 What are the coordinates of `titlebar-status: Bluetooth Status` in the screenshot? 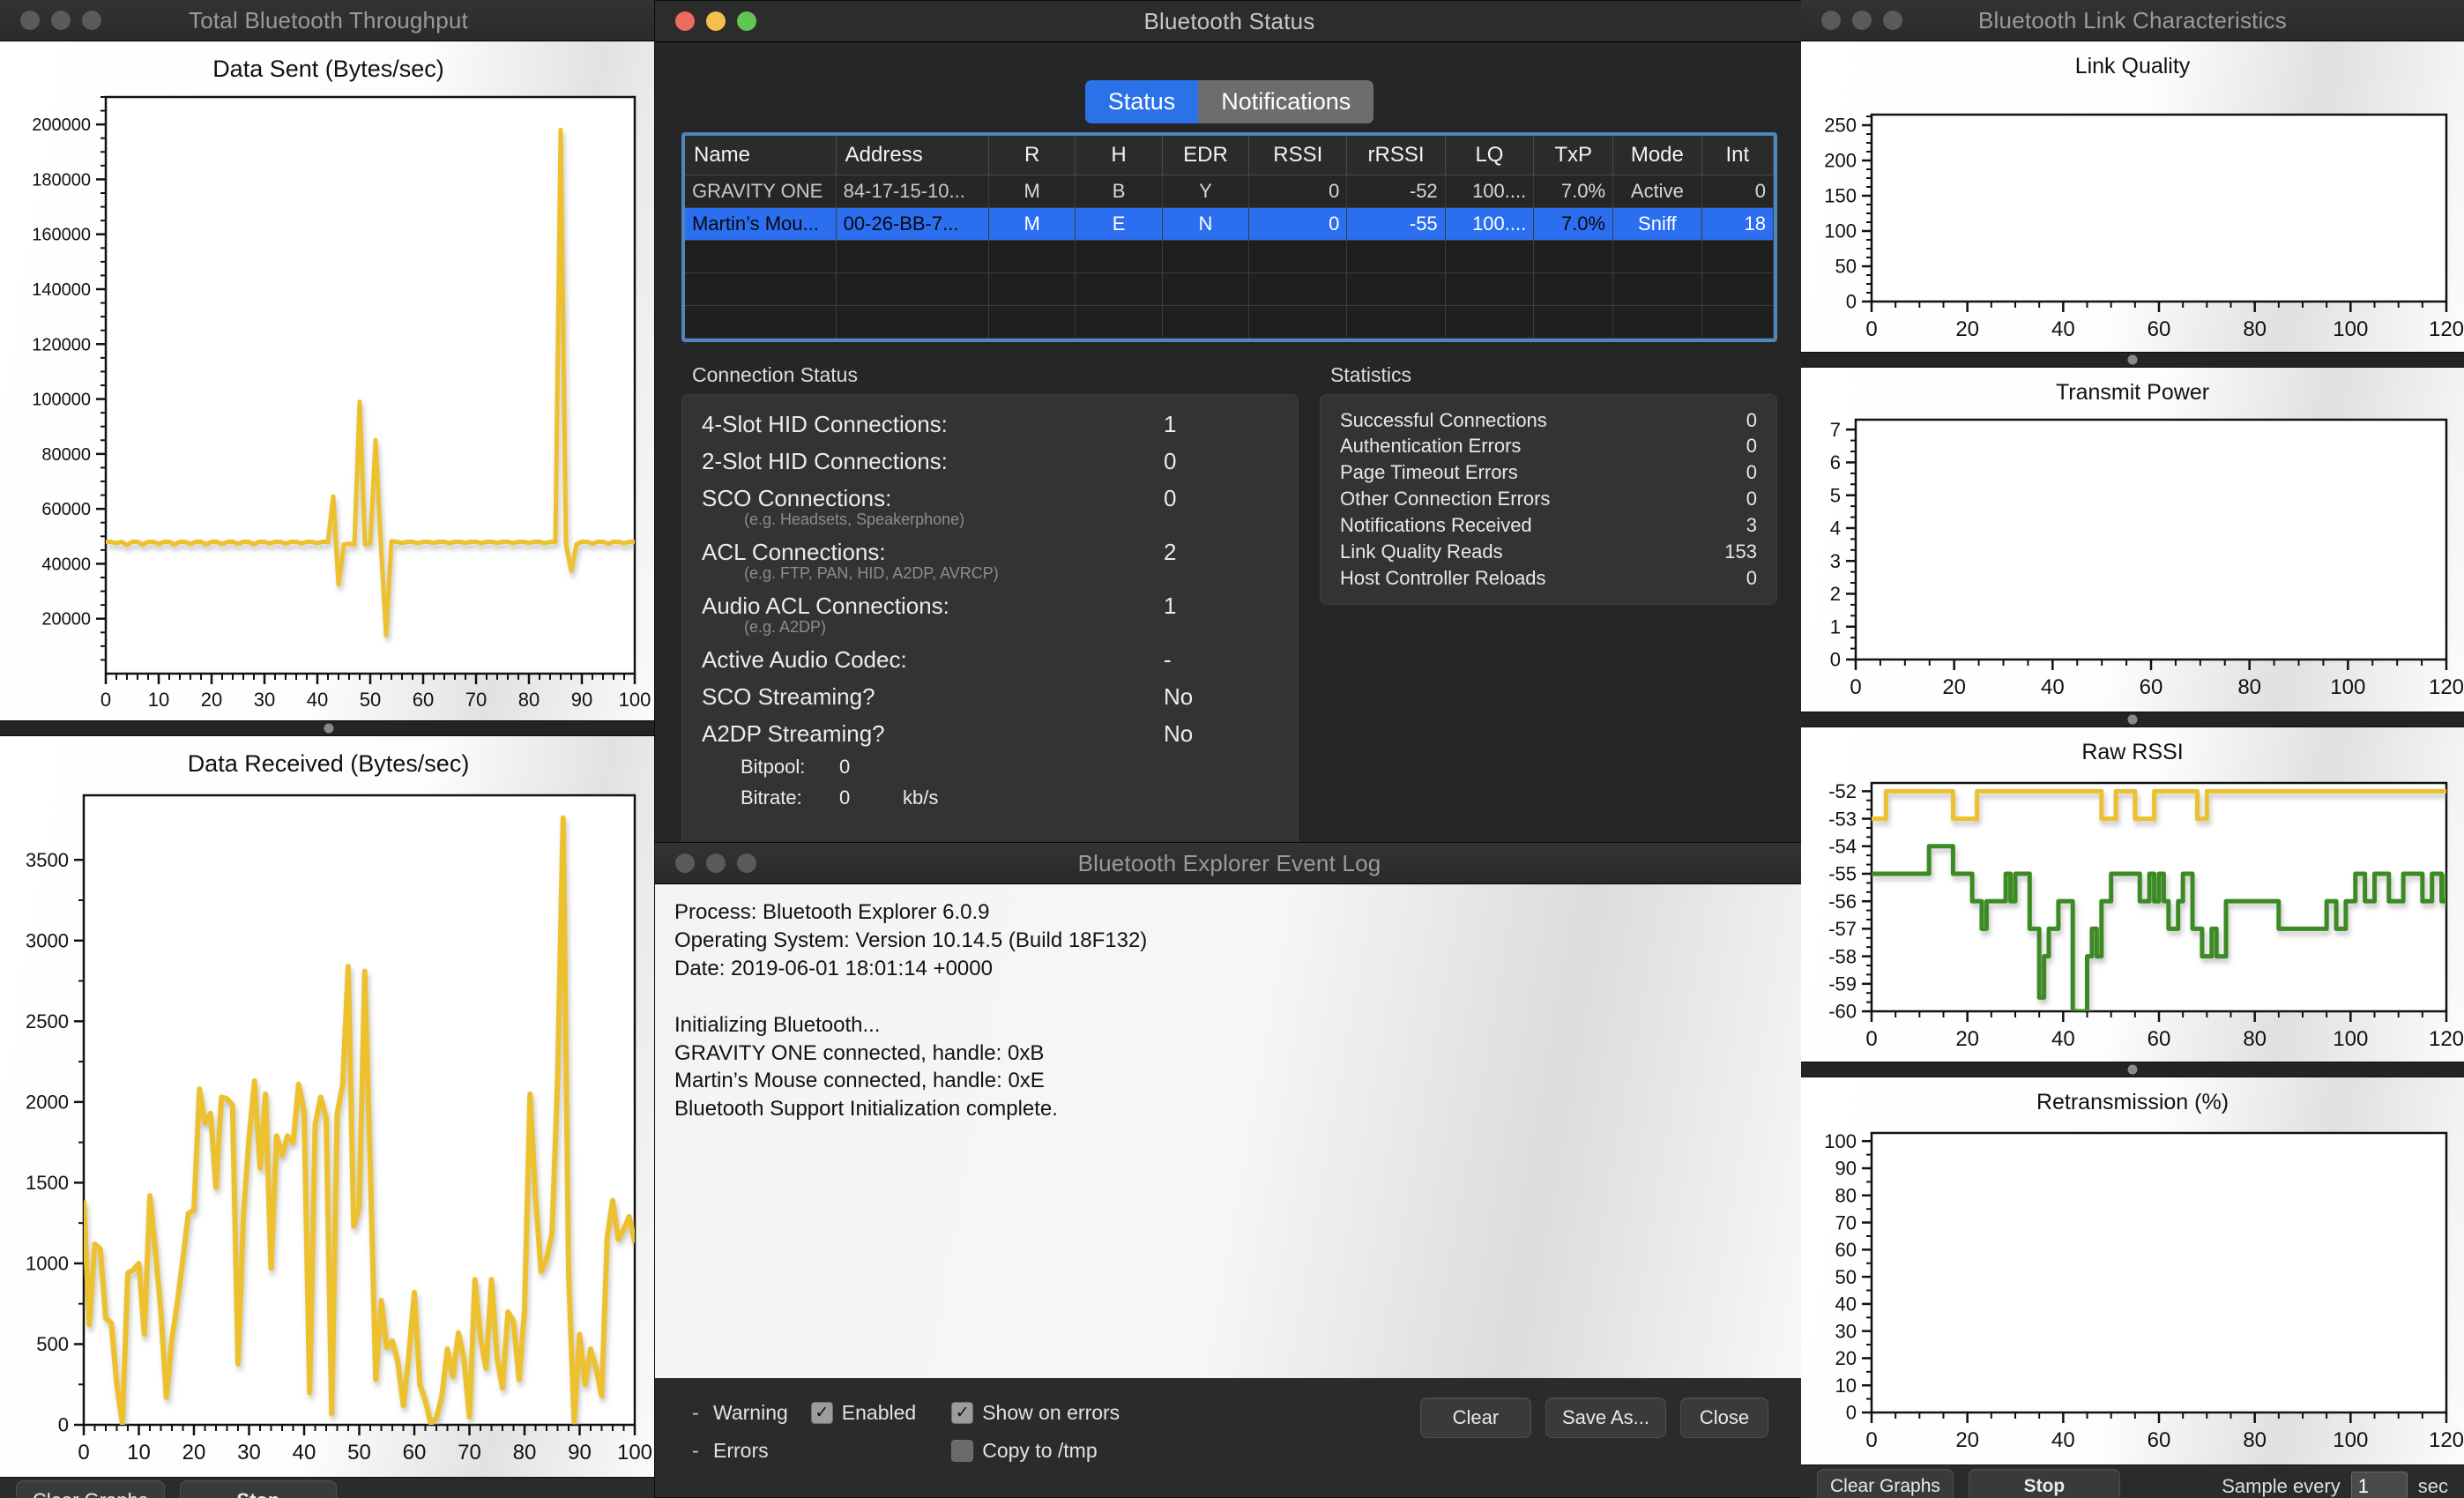 It's located at (1229, 21).